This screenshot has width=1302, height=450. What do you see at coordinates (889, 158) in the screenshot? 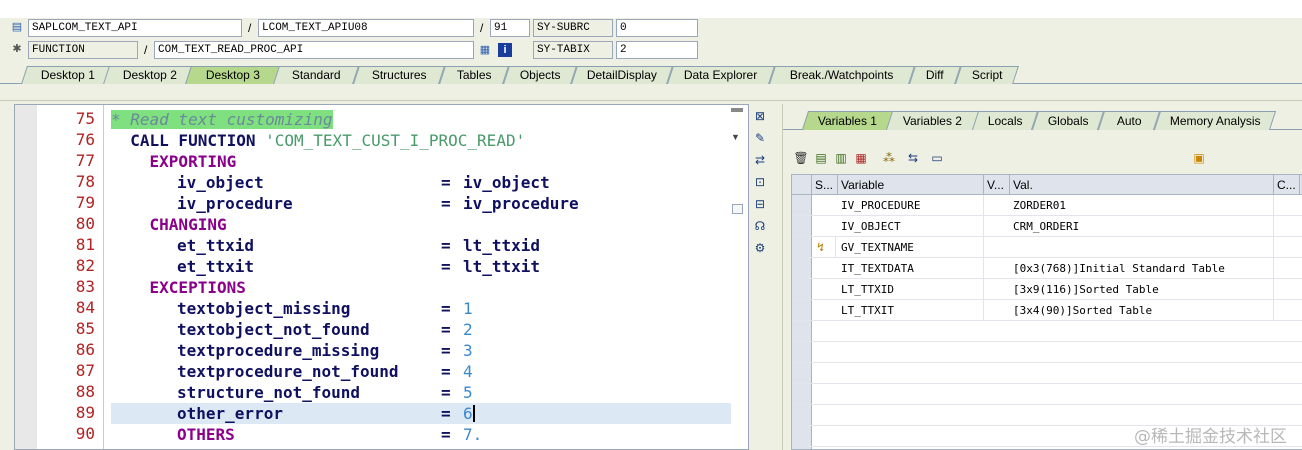
I see `hierarchy-icon: ⁂` at bounding box center [889, 158].